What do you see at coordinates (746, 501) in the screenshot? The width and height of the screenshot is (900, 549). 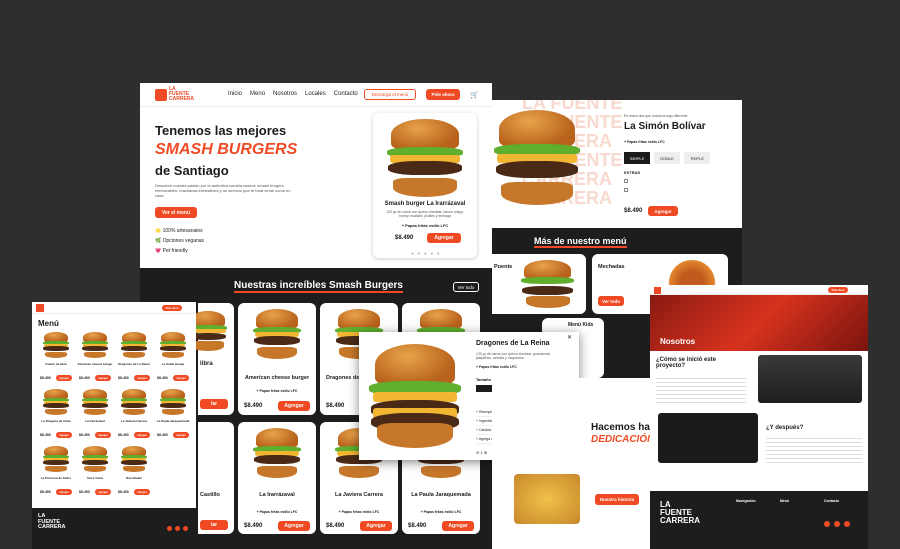 I see `footer-col-nav: Navegación` at bounding box center [746, 501].